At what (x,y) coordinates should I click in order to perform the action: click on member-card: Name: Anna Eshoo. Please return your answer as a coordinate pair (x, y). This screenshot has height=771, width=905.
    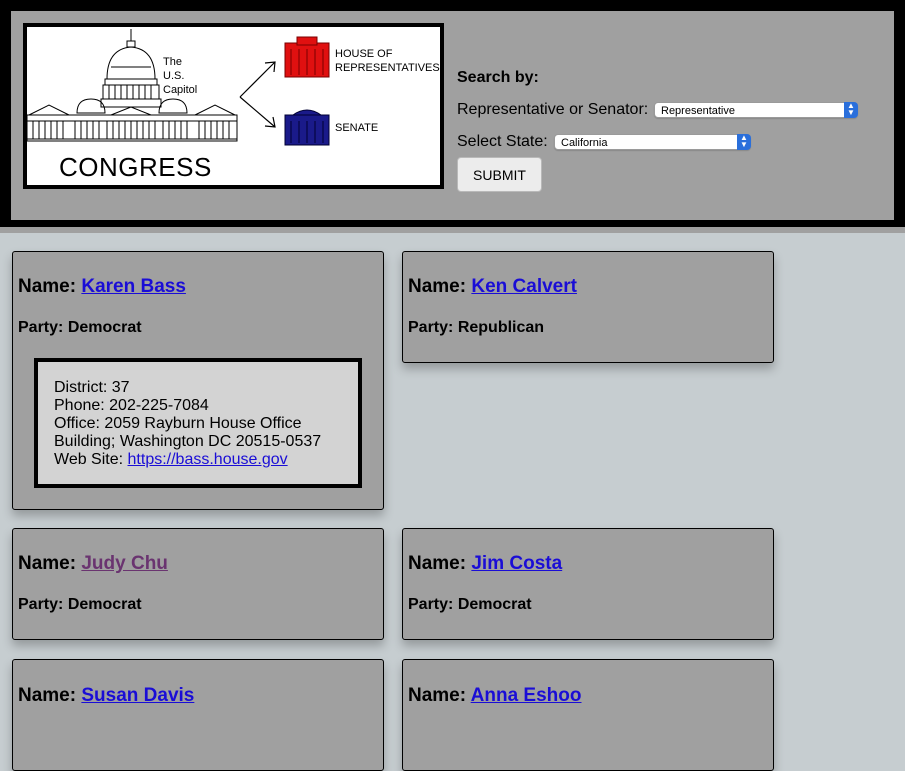
    Looking at the image, I should click on (588, 715).